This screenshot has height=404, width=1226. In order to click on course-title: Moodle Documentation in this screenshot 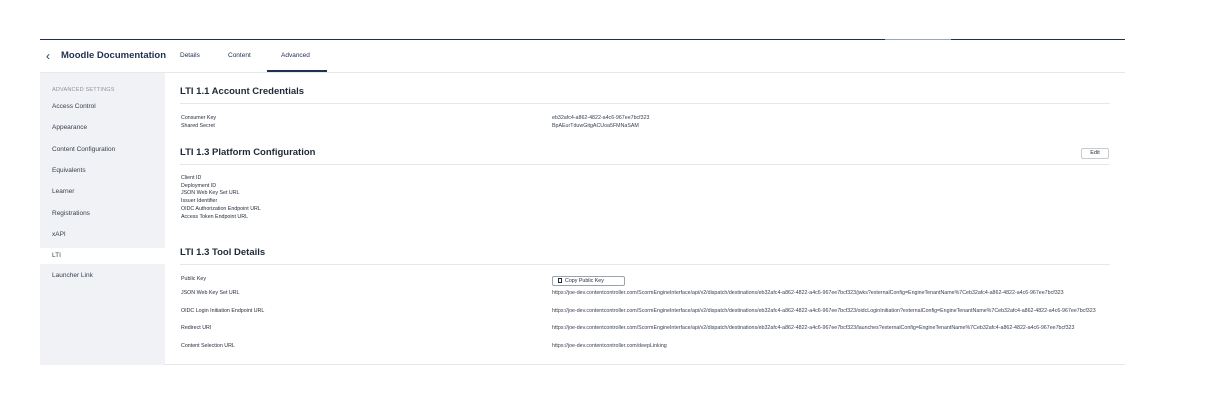, I will do `click(114, 55)`.